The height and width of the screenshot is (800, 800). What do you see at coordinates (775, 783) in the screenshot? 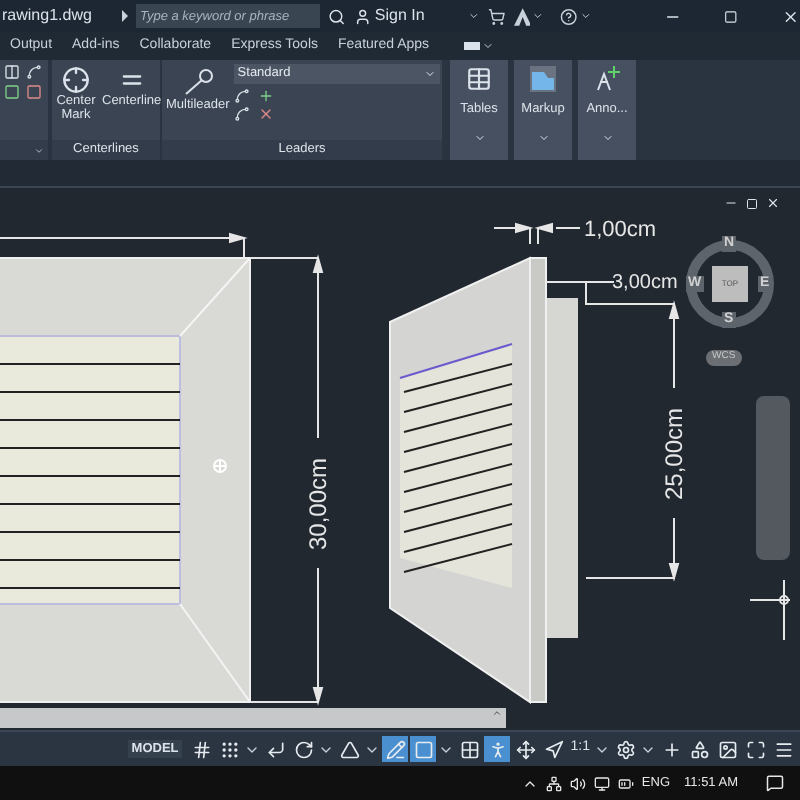
I see `notification-icon` at bounding box center [775, 783].